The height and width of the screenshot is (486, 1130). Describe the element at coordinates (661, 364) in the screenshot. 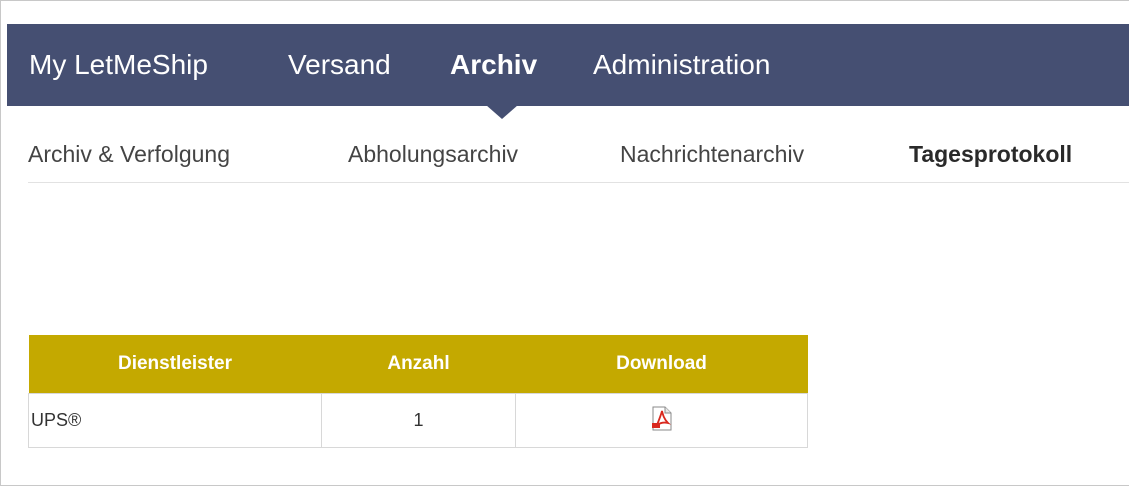

I see `column-header-download: Download` at that location.